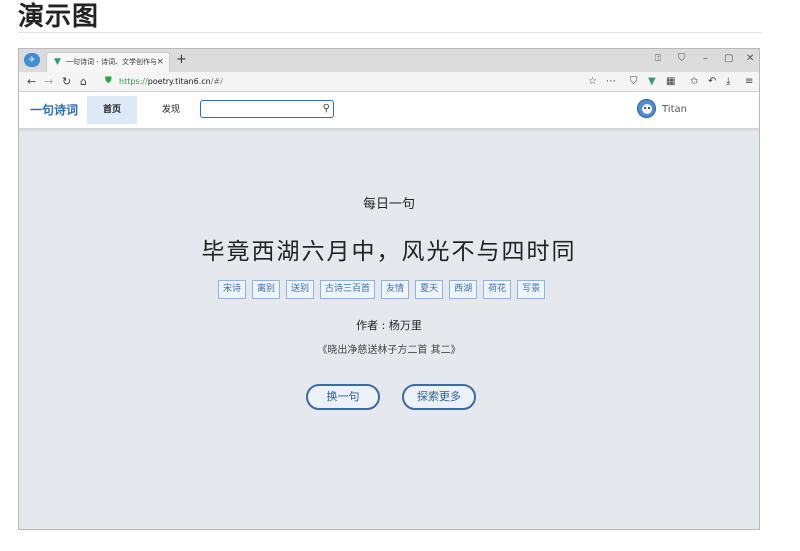 Image resolution: width=800 pixels, height=551 pixels. What do you see at coordinates (112, 110) in the screenshot?
I see `nav-home: 首页` at bounding box center [112, 110].